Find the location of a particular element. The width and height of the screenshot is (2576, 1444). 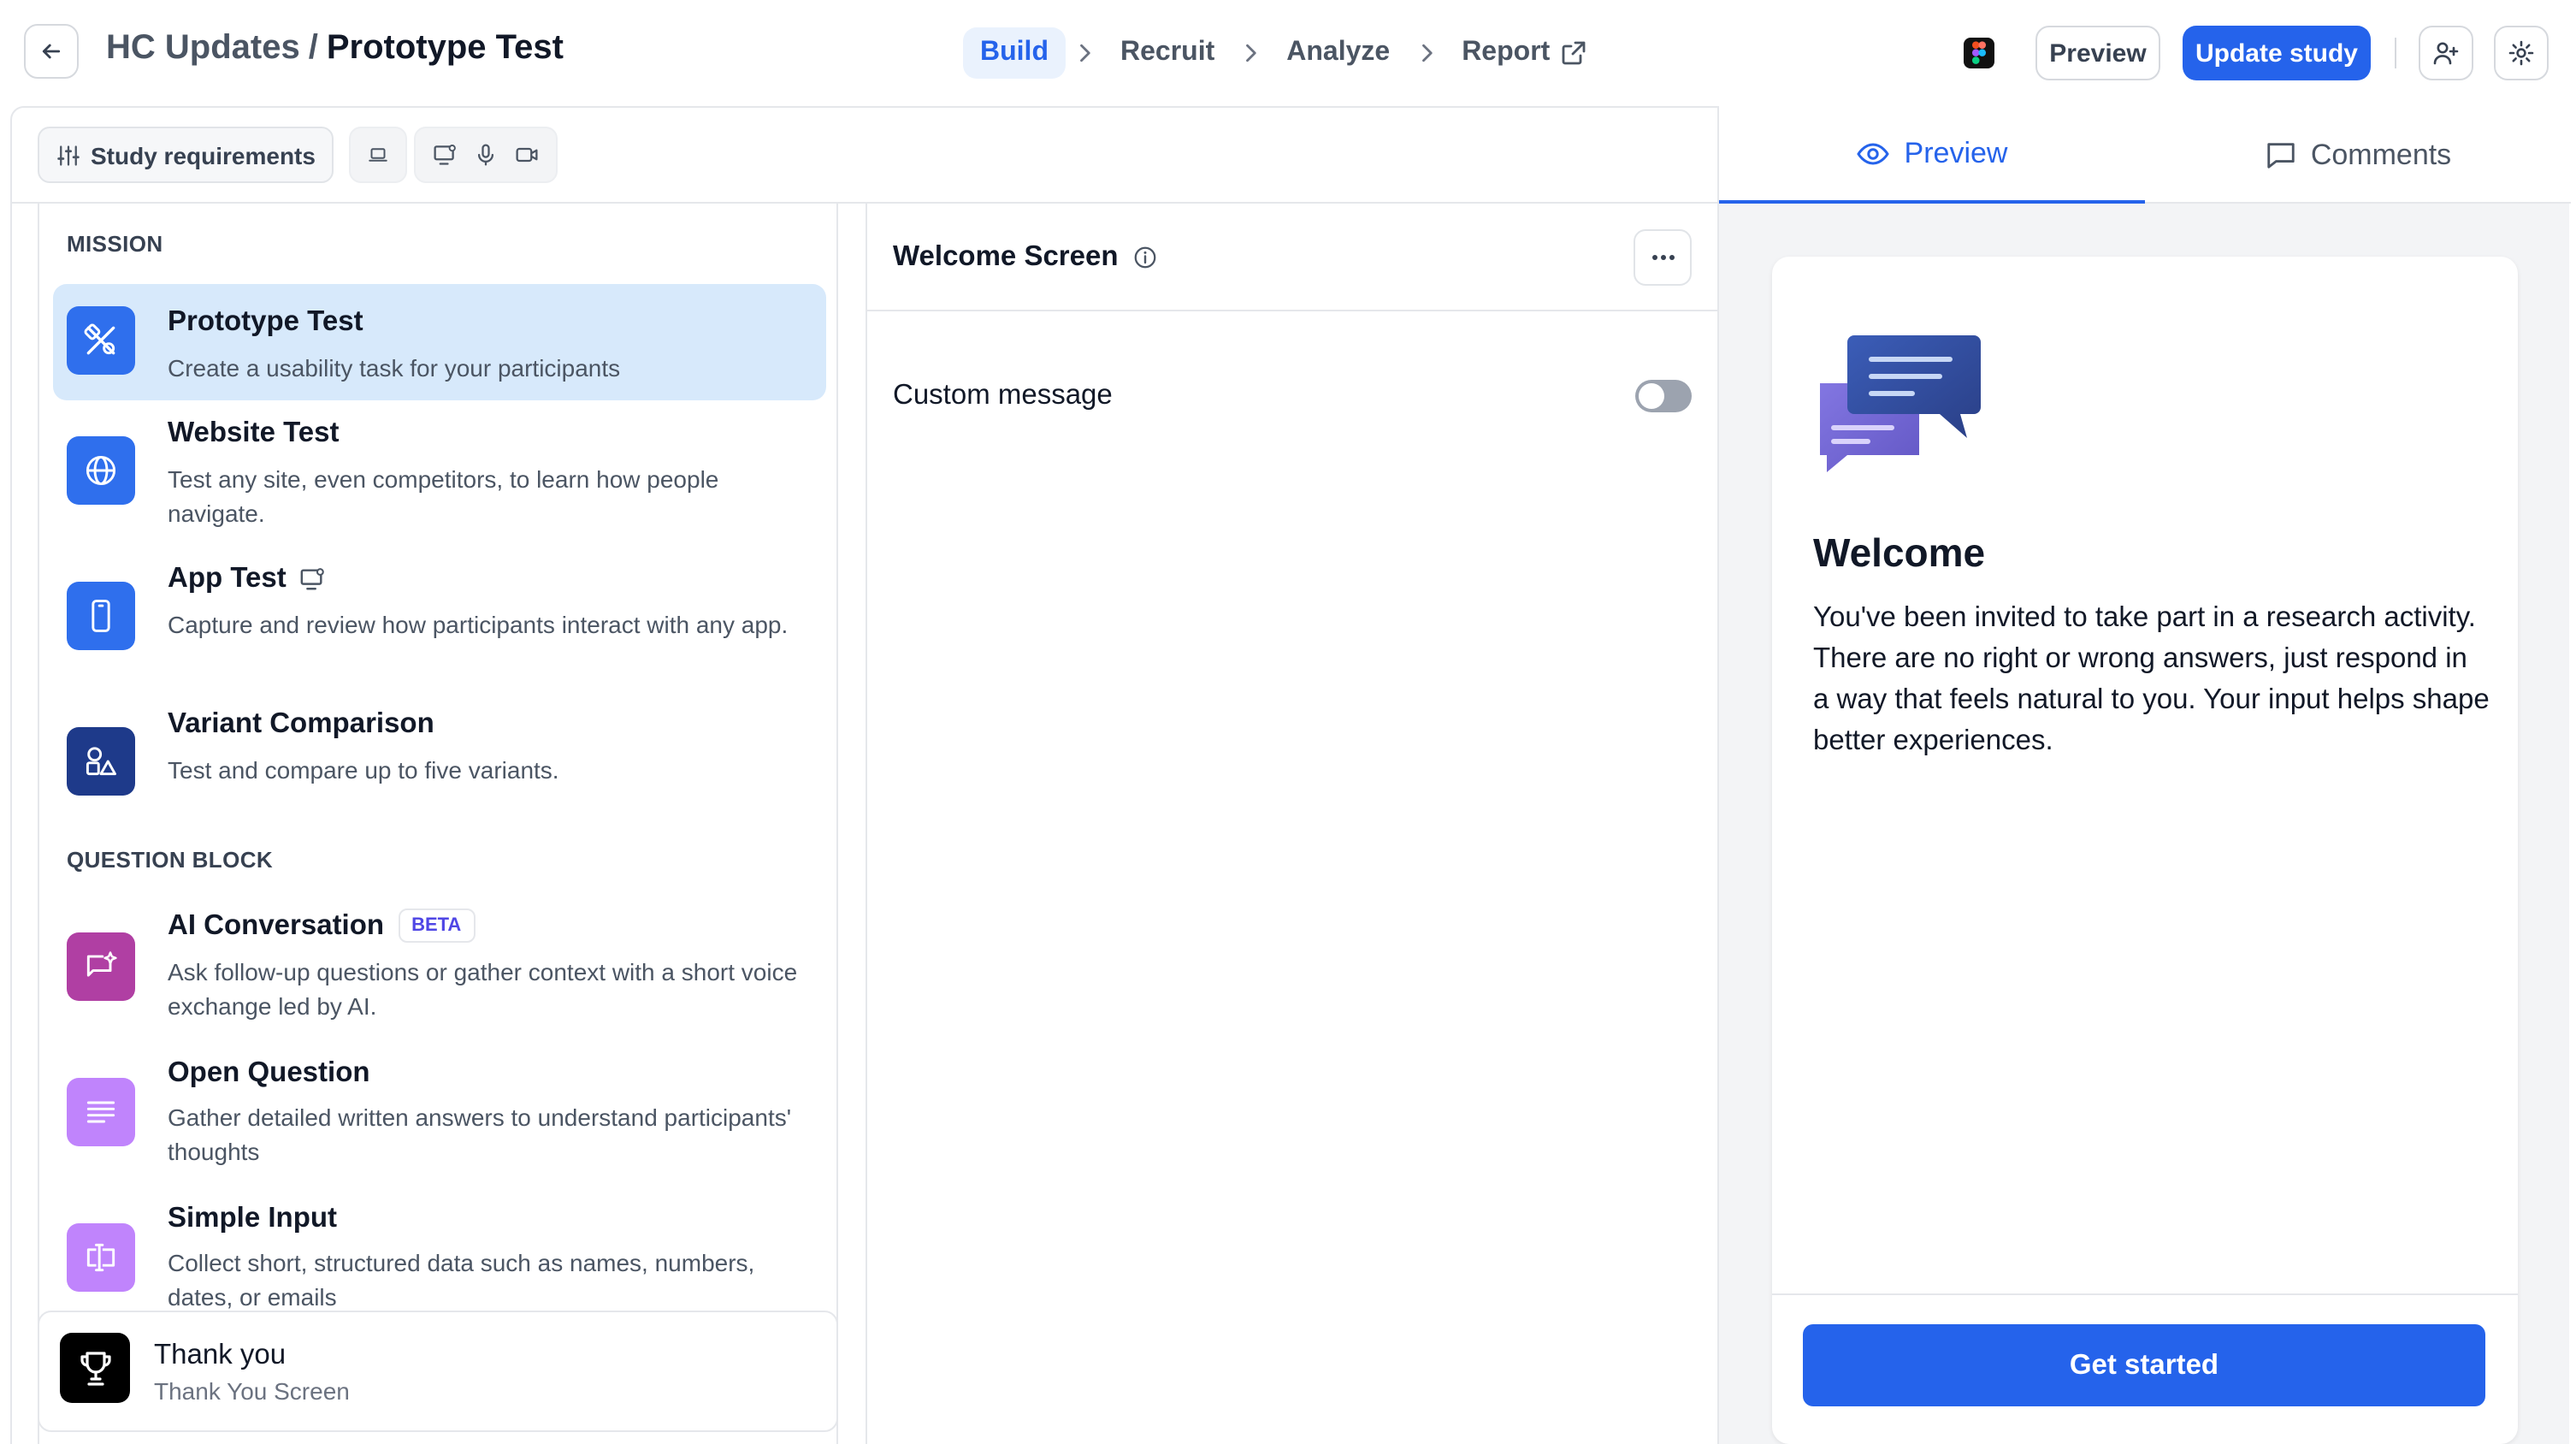

divider is located at coordinates (2395, 53).